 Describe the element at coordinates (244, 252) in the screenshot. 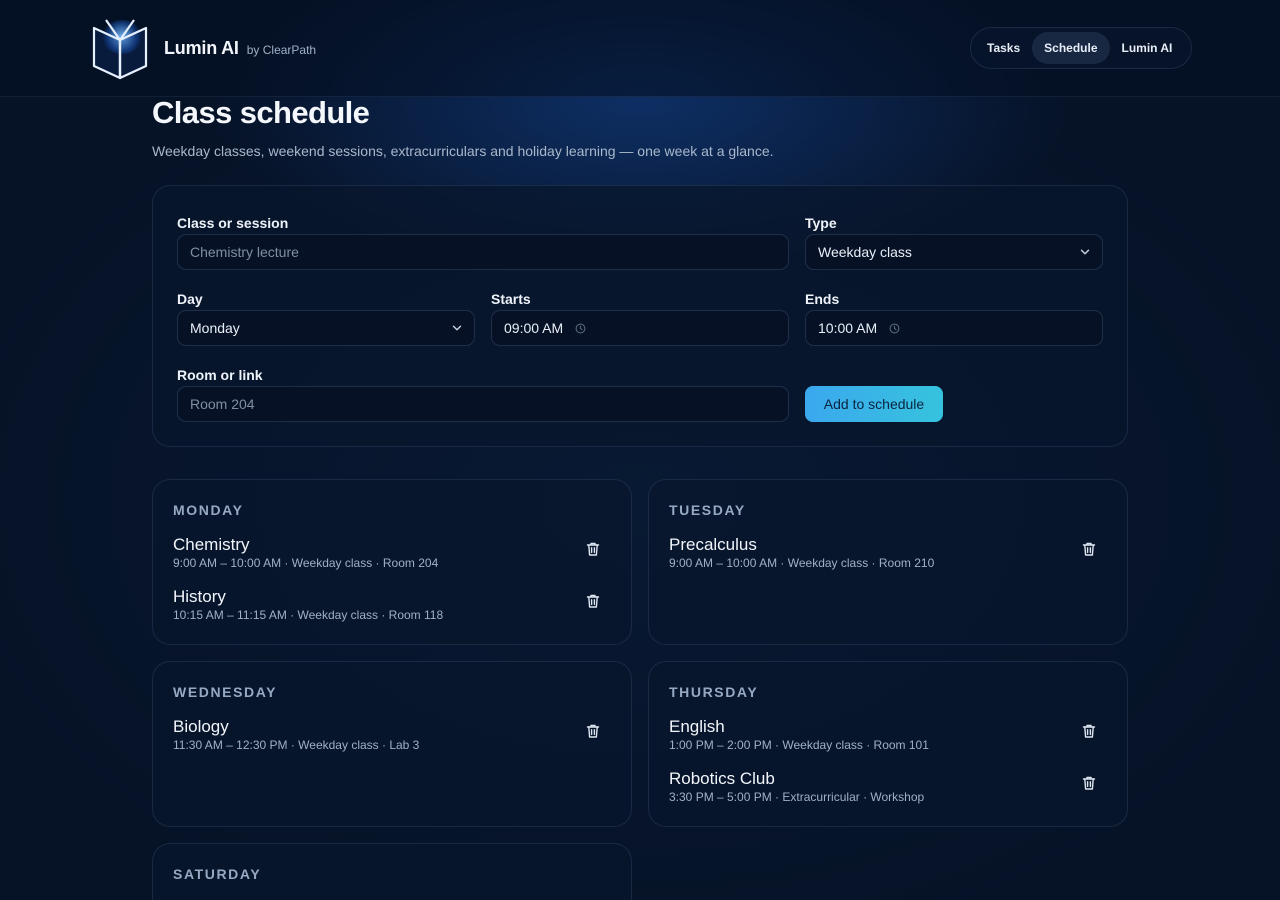

I see `class-placeholder: Chemistry lecture` at that location.